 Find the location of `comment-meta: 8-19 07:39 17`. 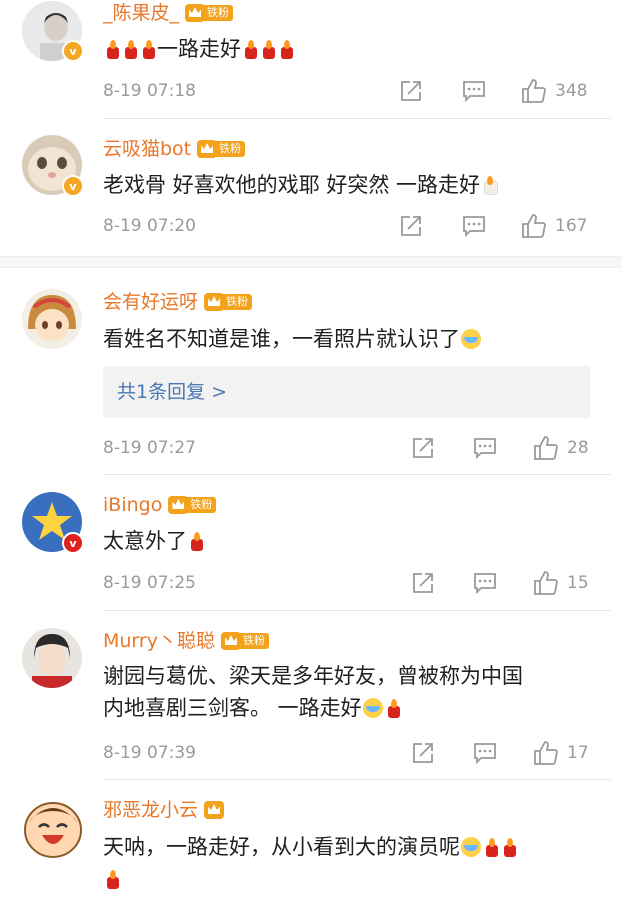

comment-meta: 8-19 07:39 17 is located at coordinates (350, 753).